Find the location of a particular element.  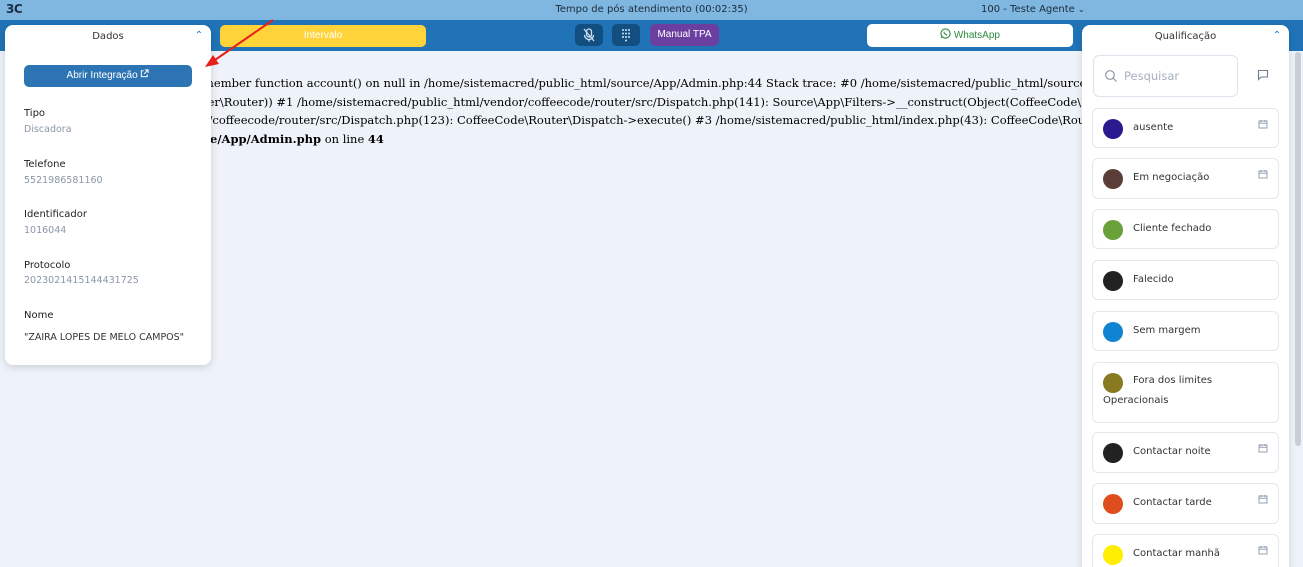

agent-menu: 100 - Teste Agente ⌄ is located at coordinates (1033, 9).